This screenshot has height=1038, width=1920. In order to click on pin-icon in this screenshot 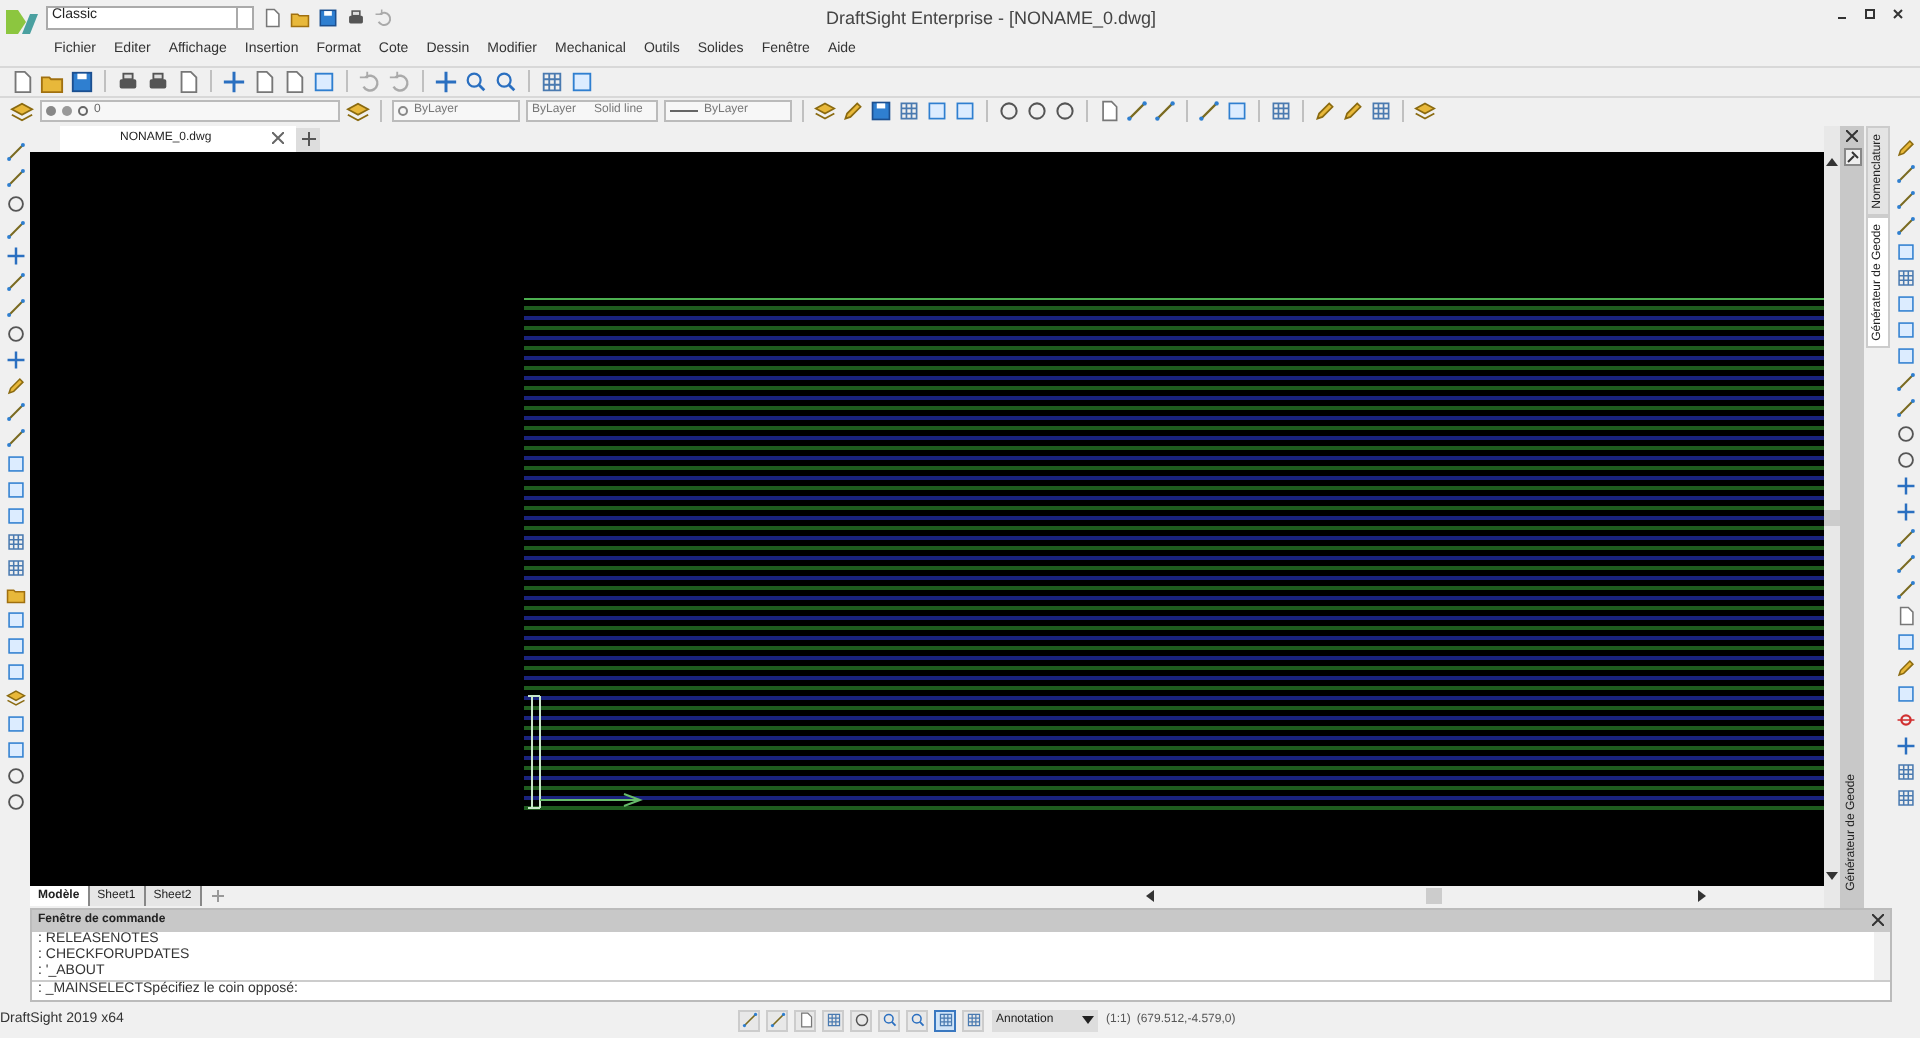, I will do `click(1852, 156)`.